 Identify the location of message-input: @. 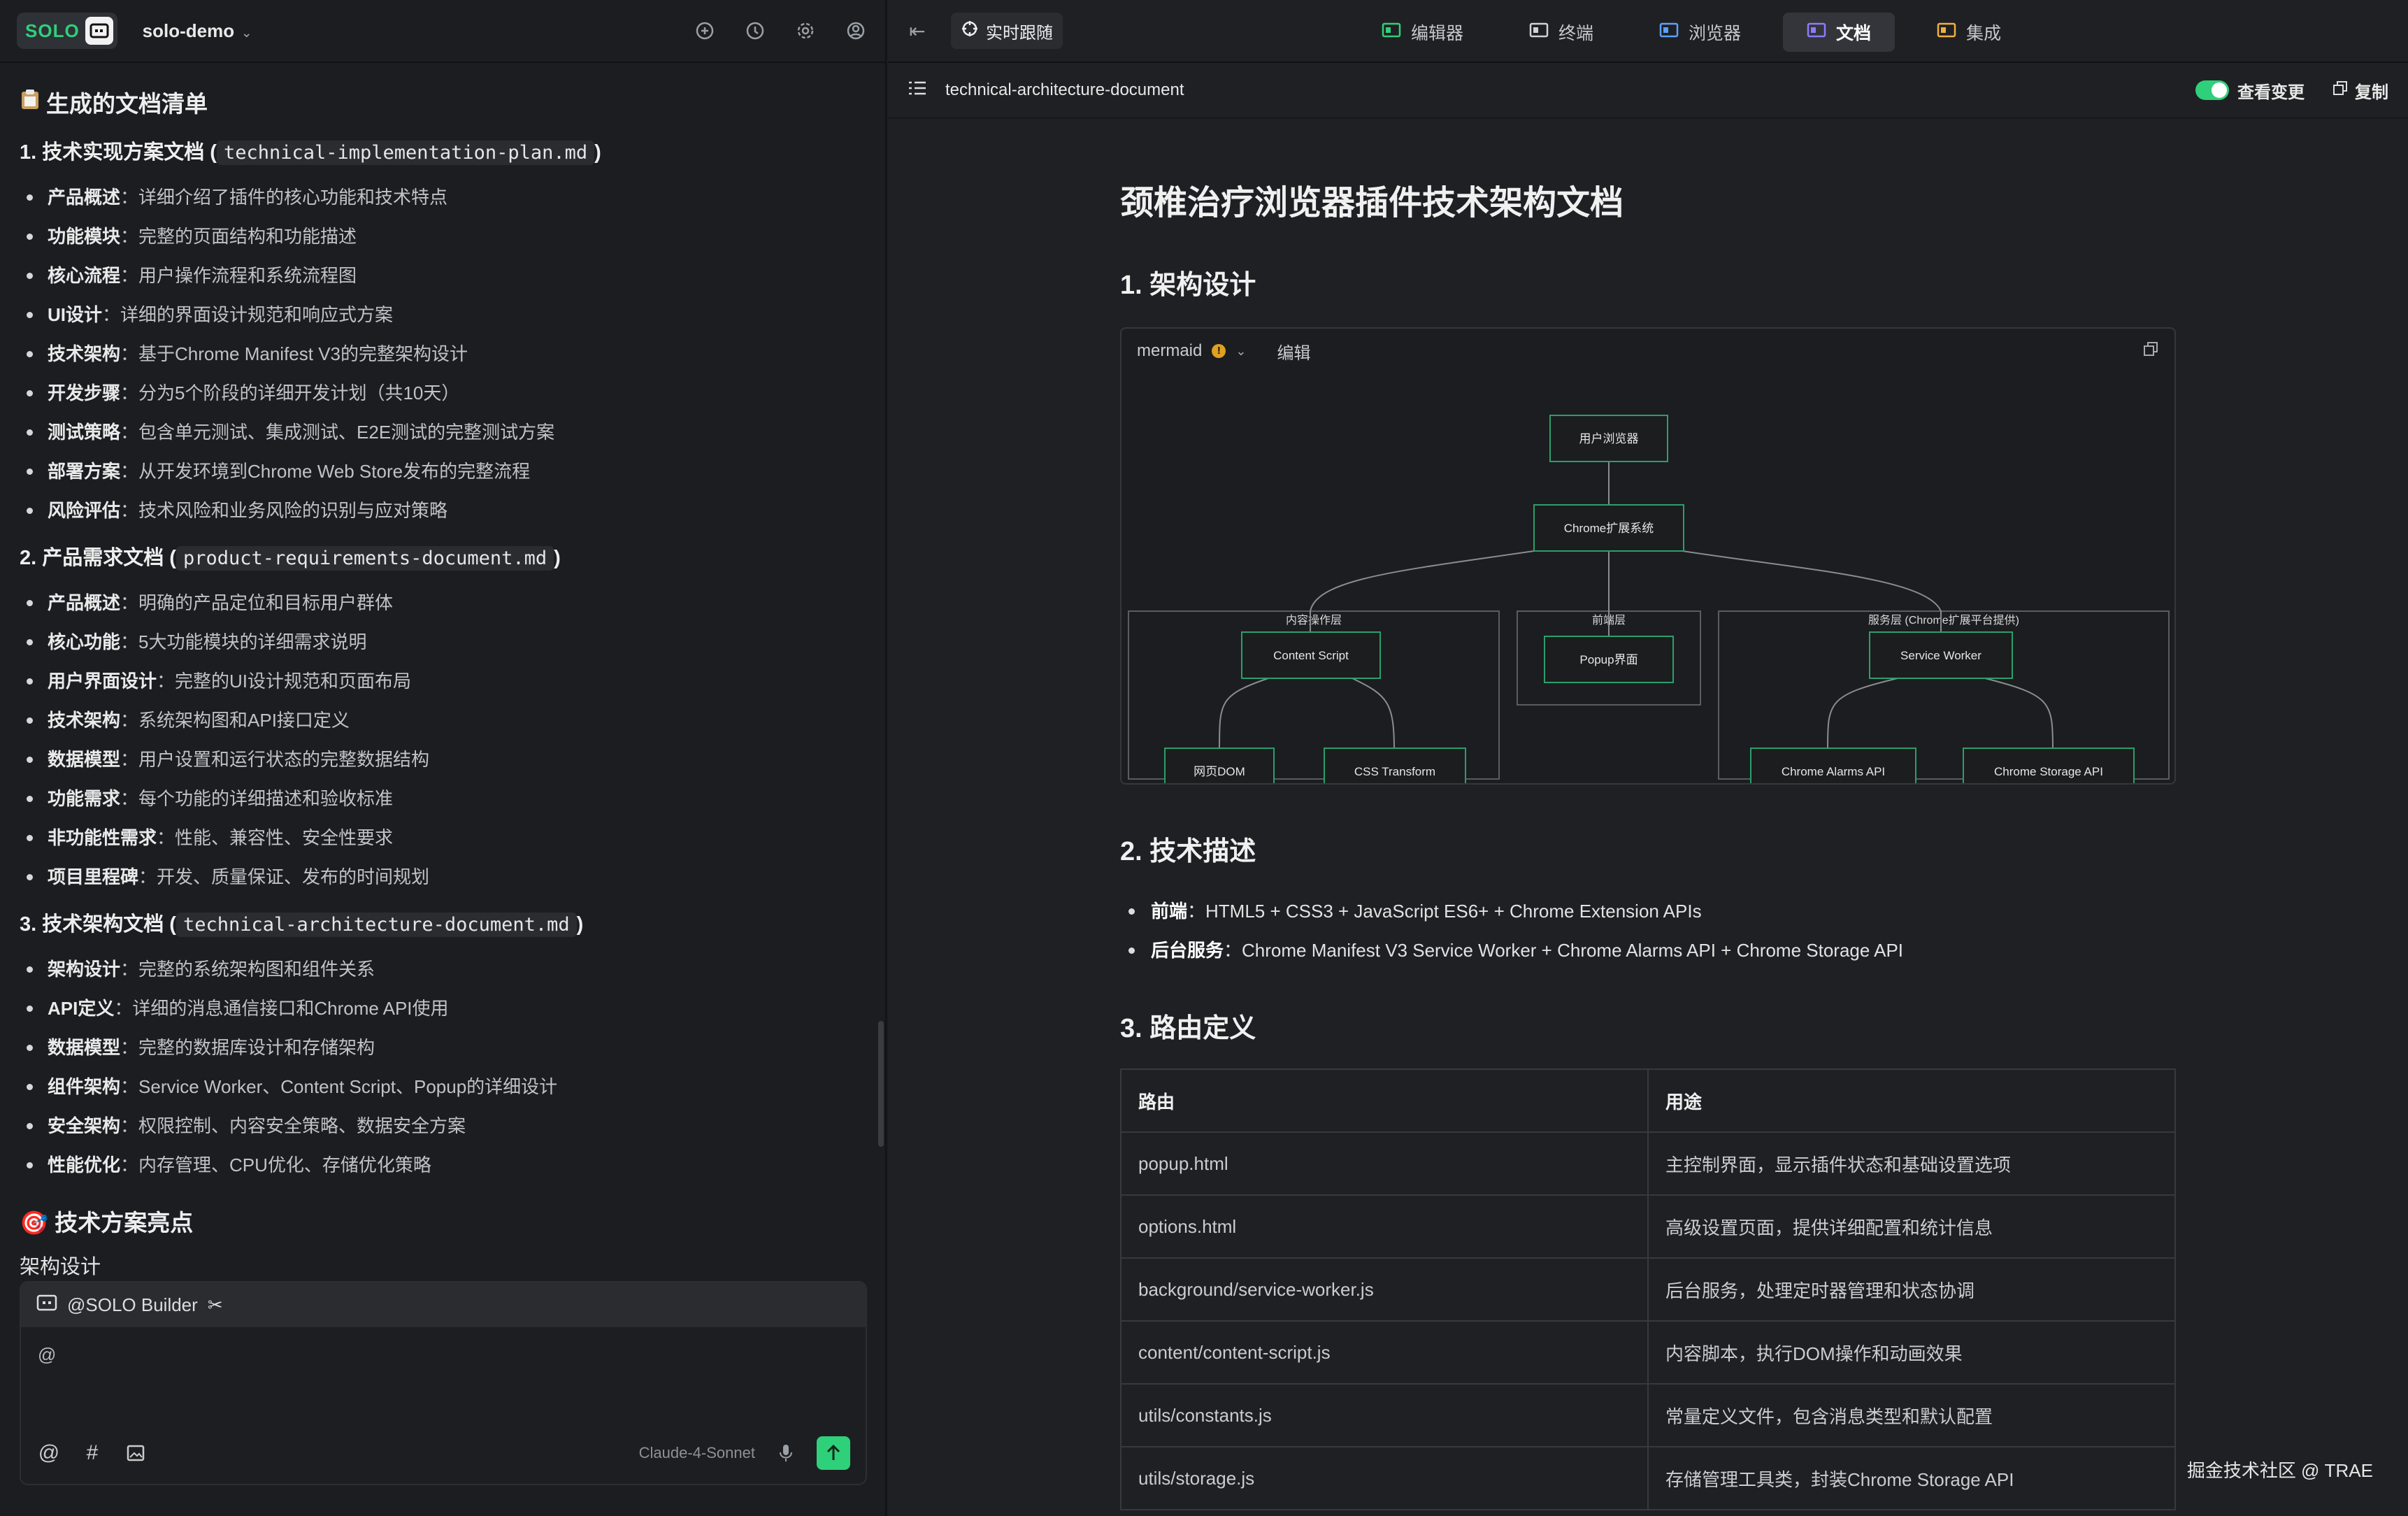
(443, 1369).